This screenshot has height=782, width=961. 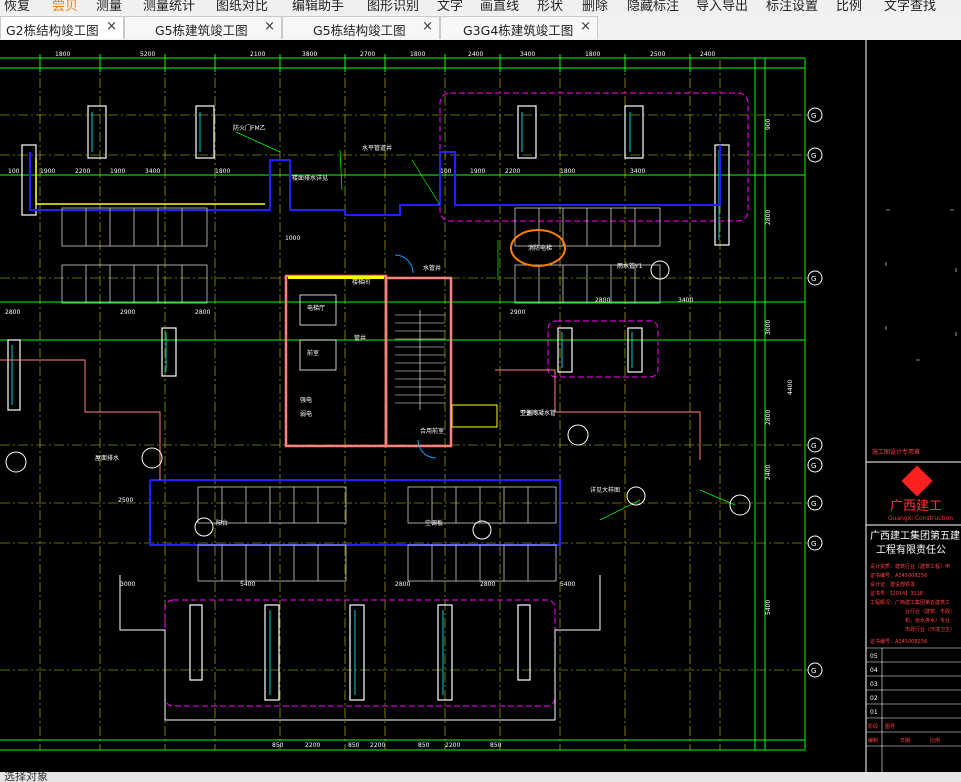 What do you see at coordinates (361, 27) in the screenshot?
I see `tab-g5-structure: G5栋结构竣工图 ×` at bounding box center [361, 27].